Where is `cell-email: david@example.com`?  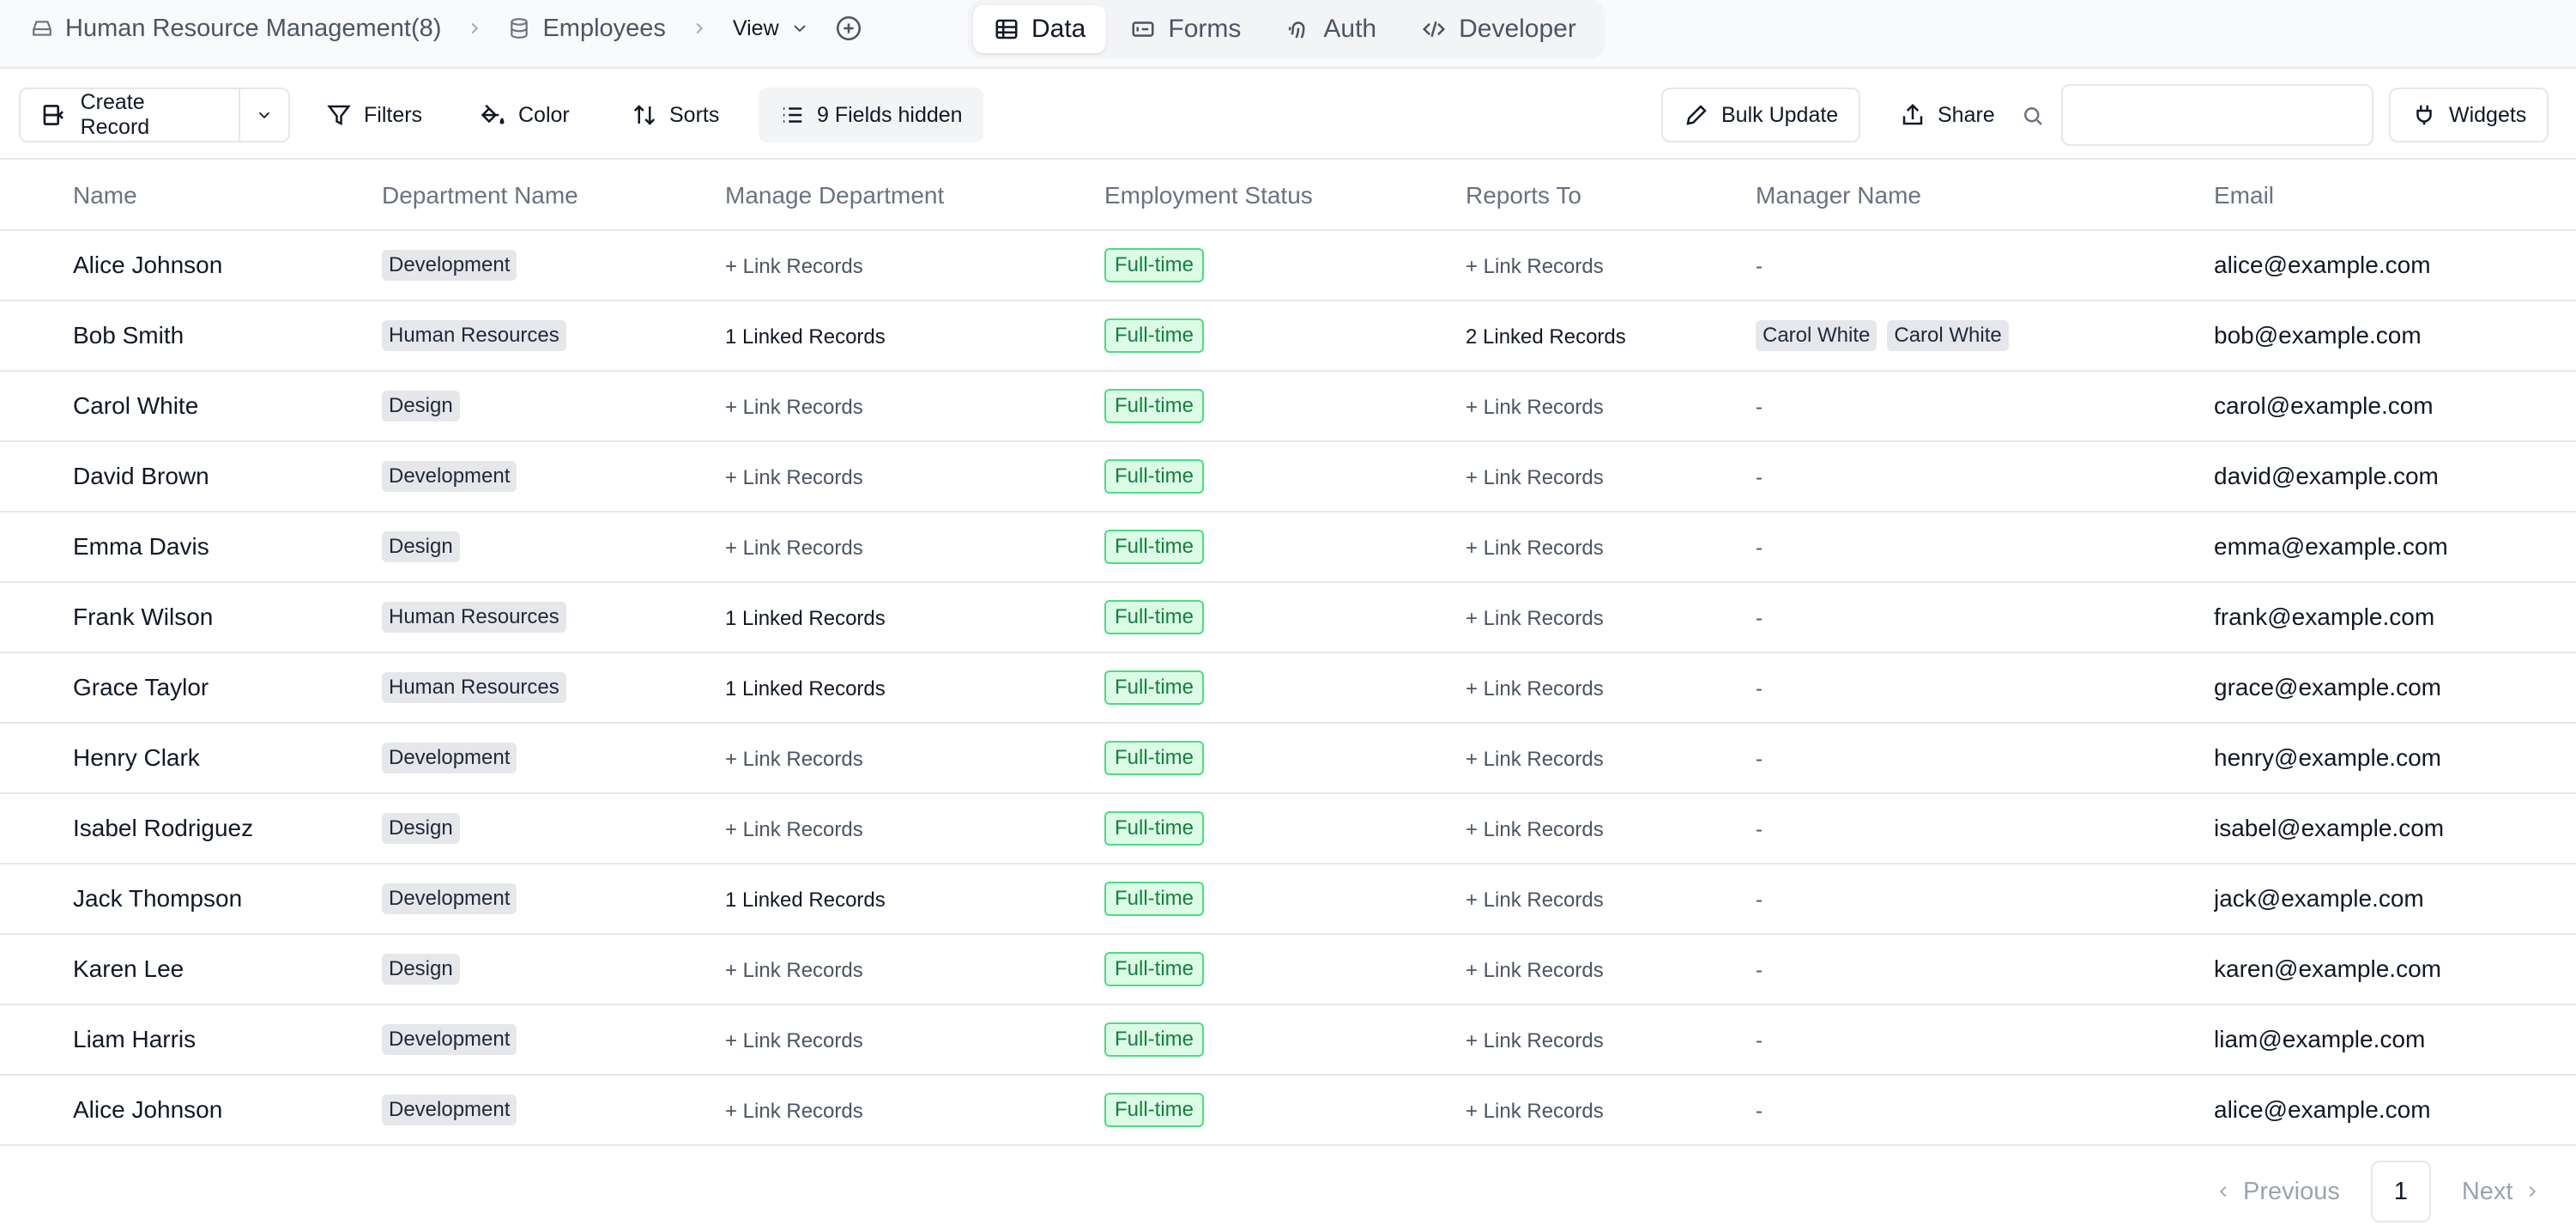 cell-email: david@example.com is located at coordinates (2395, 476).